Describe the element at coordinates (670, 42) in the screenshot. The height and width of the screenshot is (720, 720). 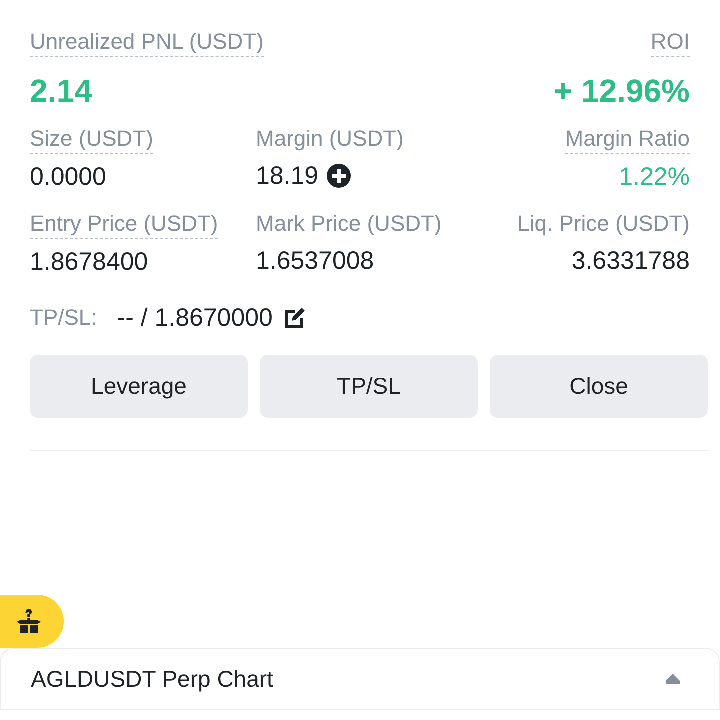
I see `field-label: ROI` at that location.